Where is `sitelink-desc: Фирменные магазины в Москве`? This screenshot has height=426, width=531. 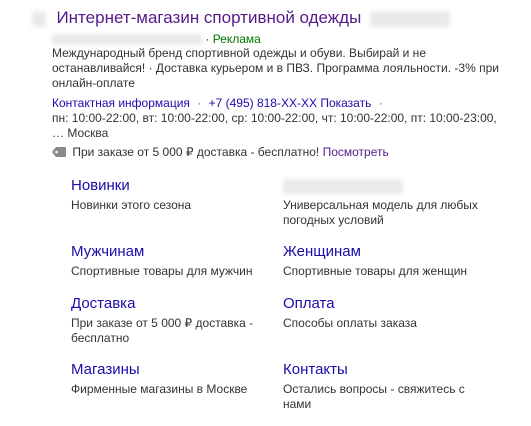
sitelink-desc: Фирменные магазины в Москве is located at coordinates (159, 389).